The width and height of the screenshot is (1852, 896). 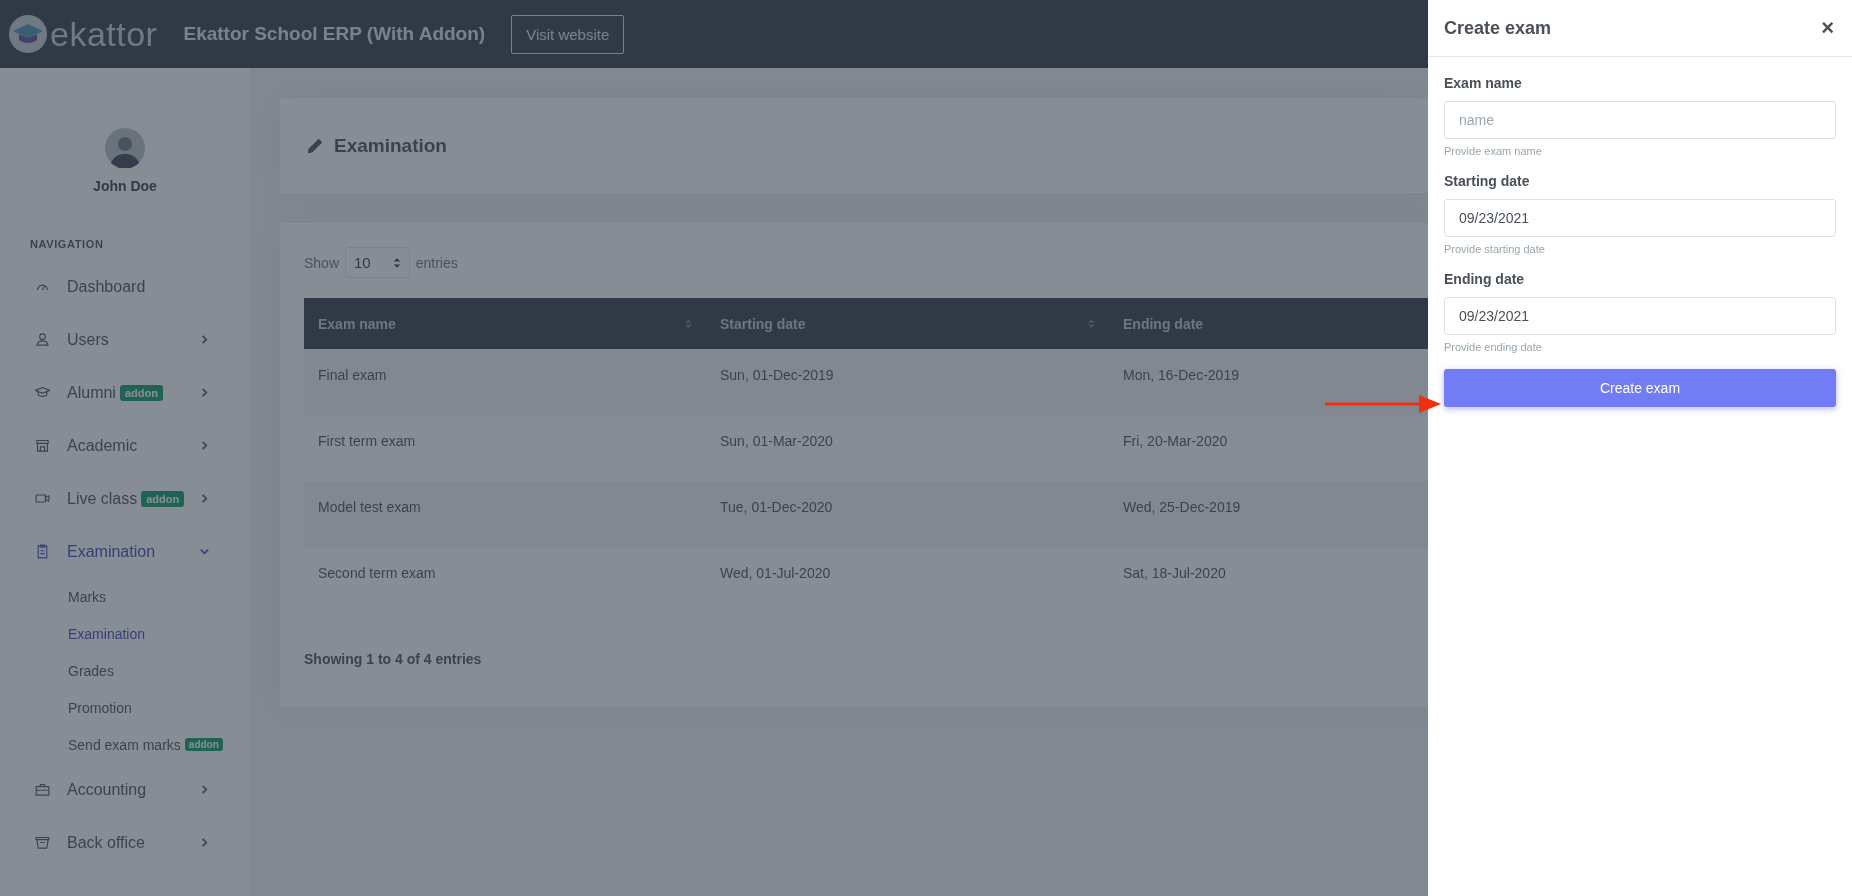 I want to click on logo-text: ekattor, so click(x=104, y=34).